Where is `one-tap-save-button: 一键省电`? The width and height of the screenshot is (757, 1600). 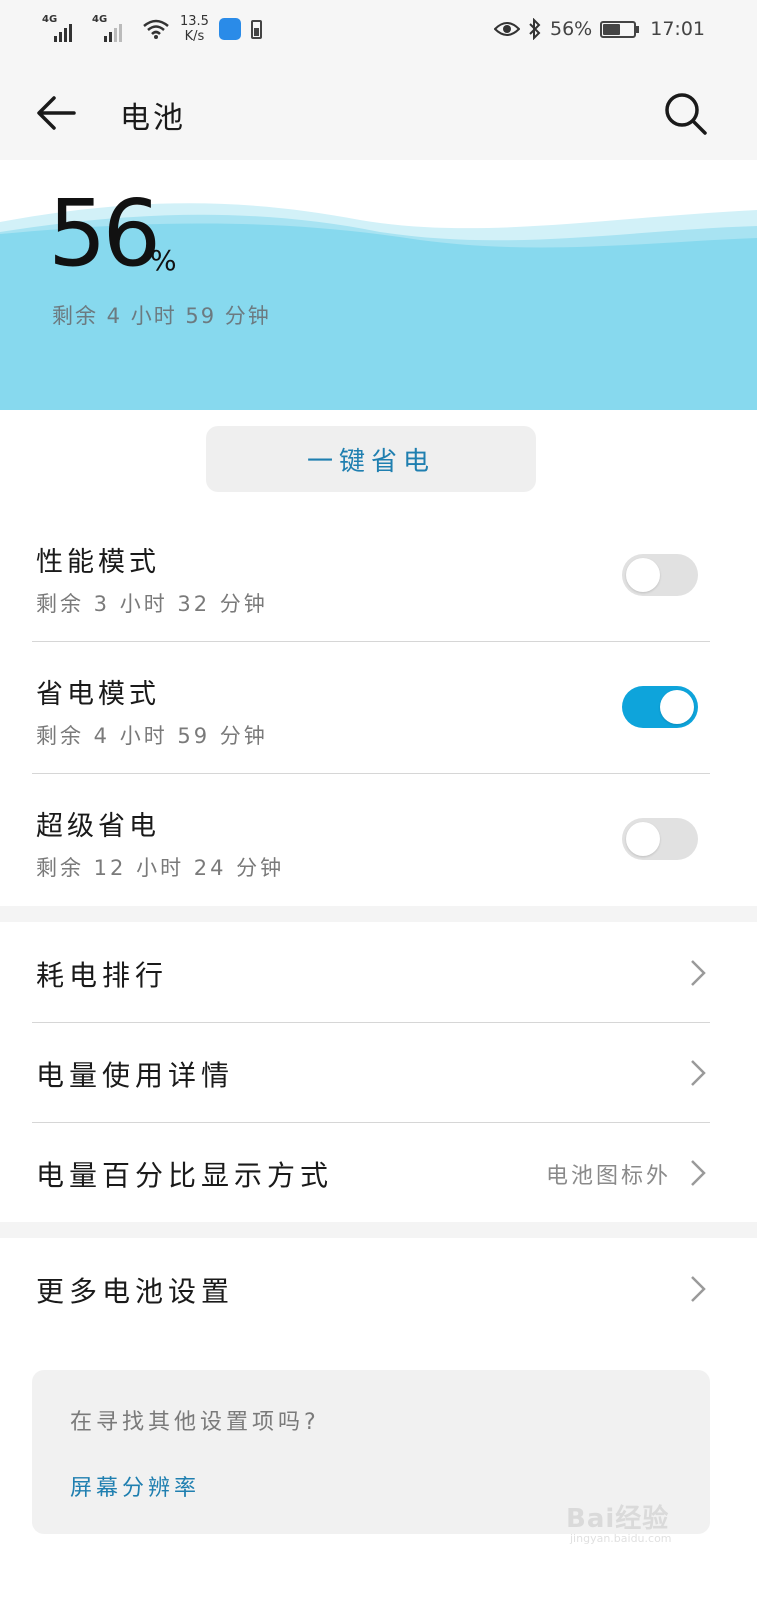
one-tap-save-button: 一键省电 is located at coordinates (371, 459).